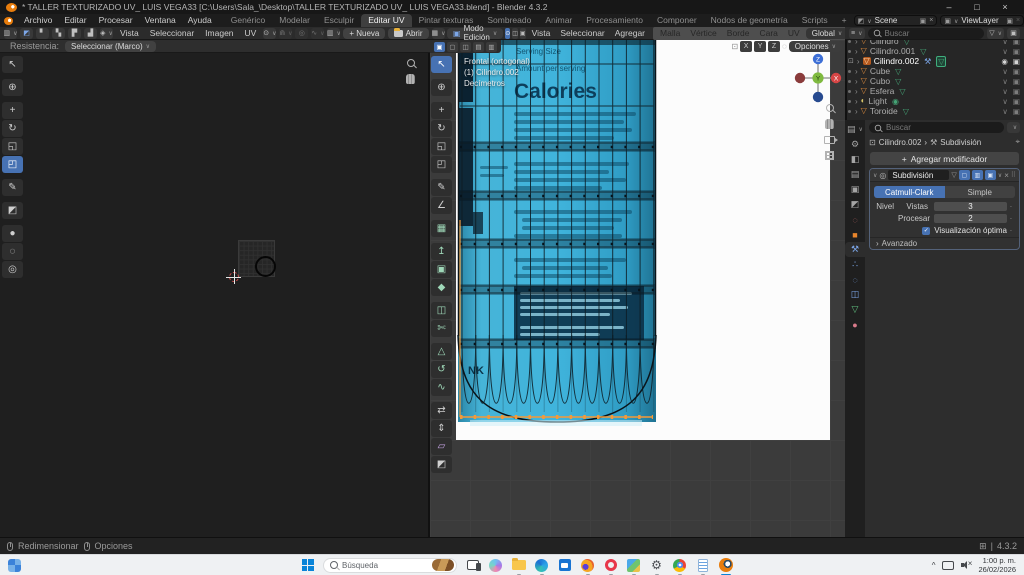 The height and width of the screenshot is (575, 1024). I want to click on uv-tool-rotate: ↻, so click(12, 128).